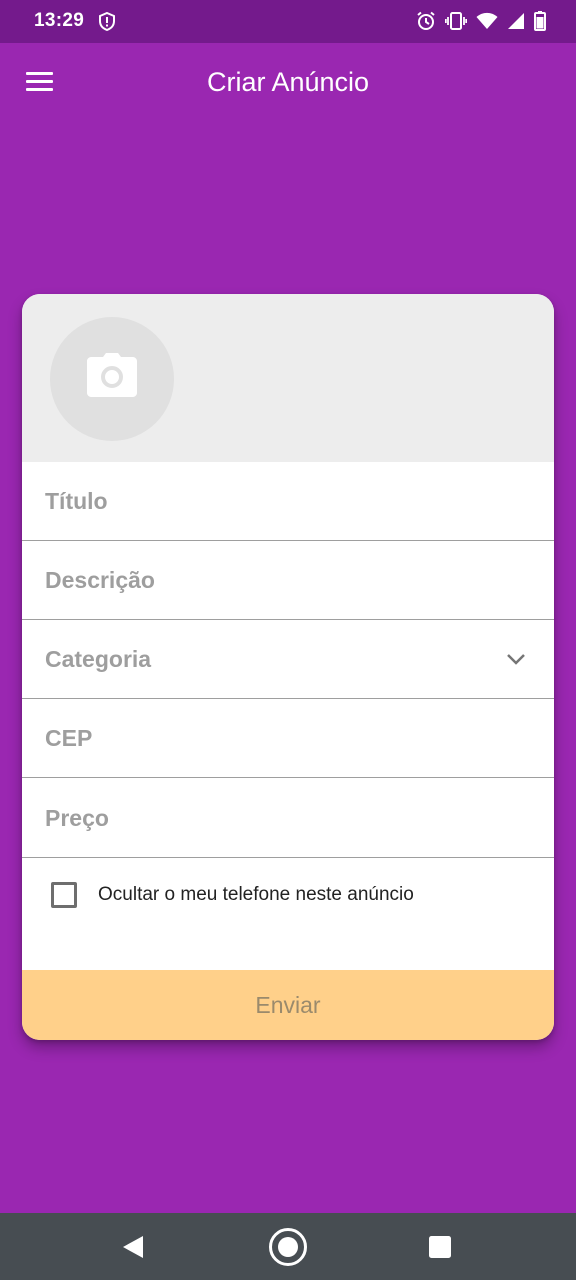 This screenshot has height=1280, width=576. What do you see at coordinates (516, 659) in the screenshot?
I see `chevron-down-icon` at bounding box center [516, 659].